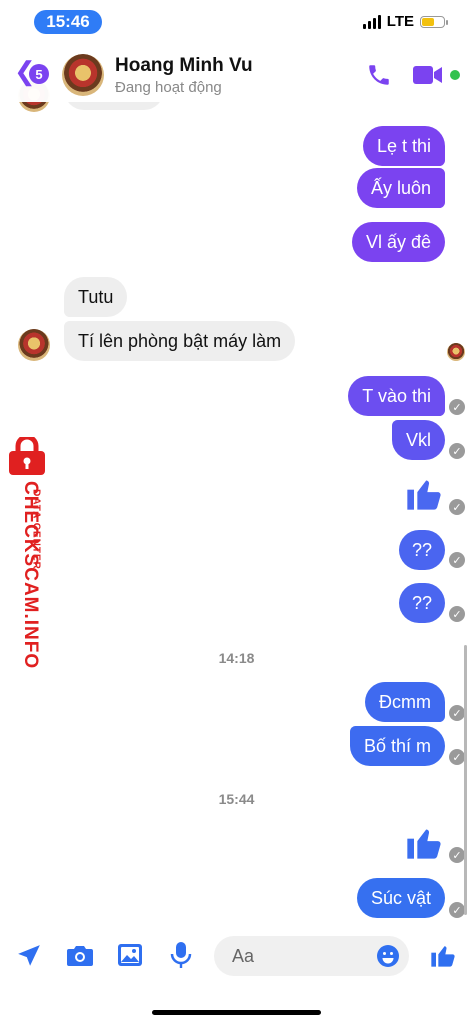 The image size is (473, 1024). Describe the element at coordinates (379, 75) in the screenshot. I see `phone-icon` at that location.